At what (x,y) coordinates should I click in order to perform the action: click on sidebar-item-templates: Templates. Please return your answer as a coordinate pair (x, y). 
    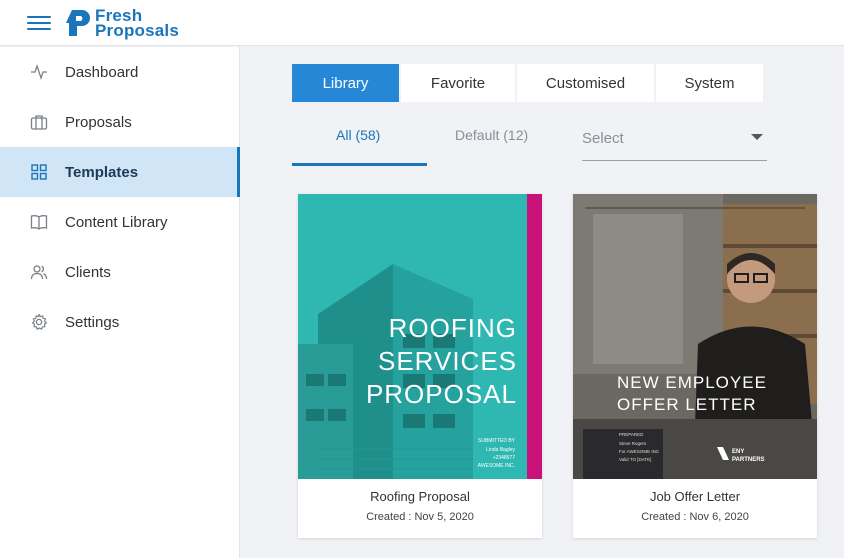
    Looking at the image, I should click on (120, 172).